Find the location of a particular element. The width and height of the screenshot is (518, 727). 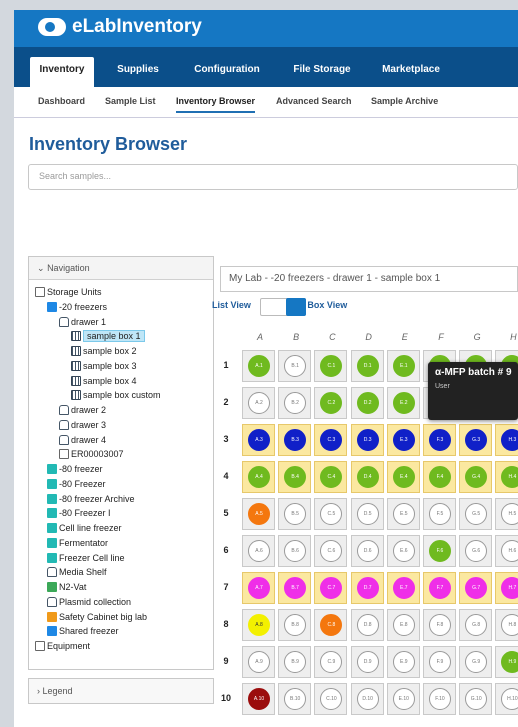

box-cell: E.1 is located at coordinates (403, 366).